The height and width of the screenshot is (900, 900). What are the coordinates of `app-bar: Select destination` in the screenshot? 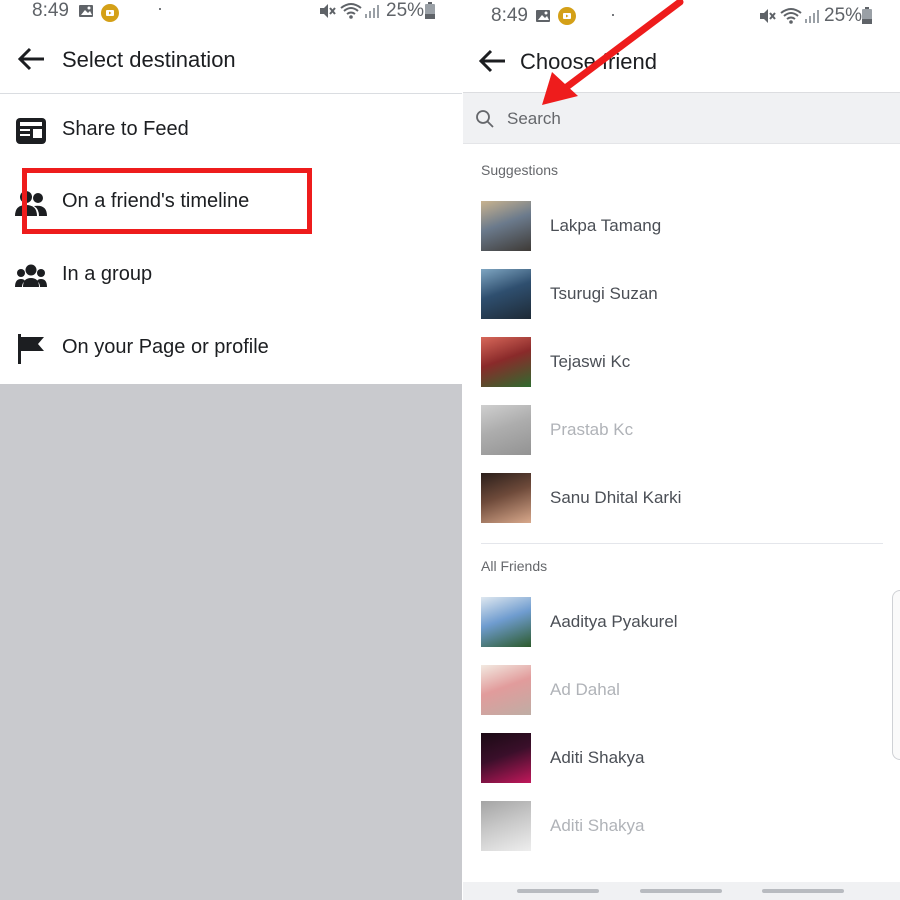 It's located at (231, 62).